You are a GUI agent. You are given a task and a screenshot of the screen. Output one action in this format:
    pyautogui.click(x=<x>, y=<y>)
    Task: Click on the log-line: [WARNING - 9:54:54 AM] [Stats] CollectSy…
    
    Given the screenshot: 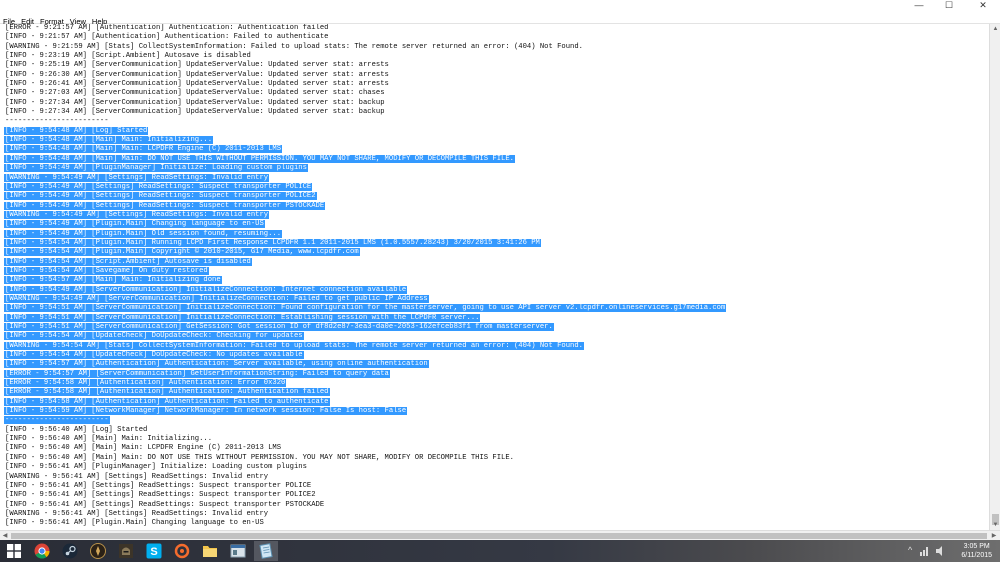 What is the action you would take?
    pyautogui.click(x=496, y=346)
    